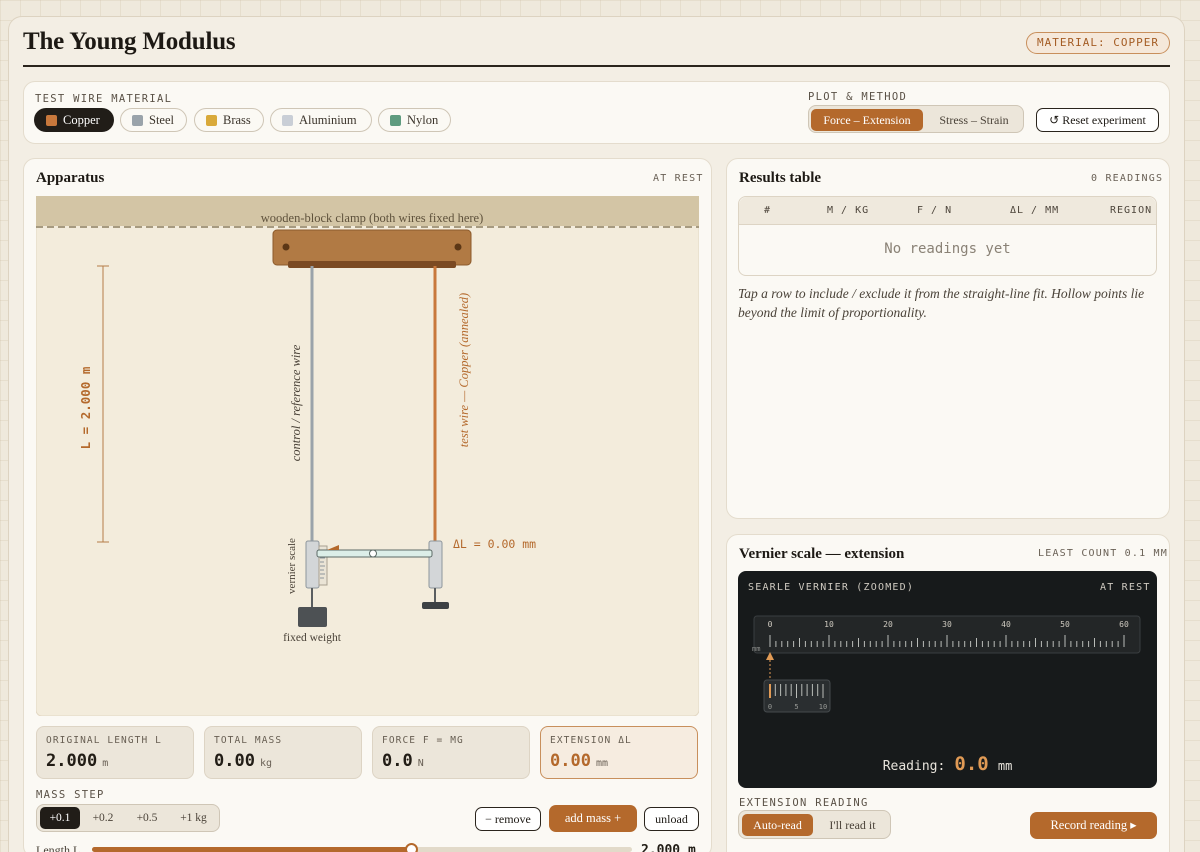 The image size is (1200, 852). I want to click on aluminium-swatch, so click(287, 120).